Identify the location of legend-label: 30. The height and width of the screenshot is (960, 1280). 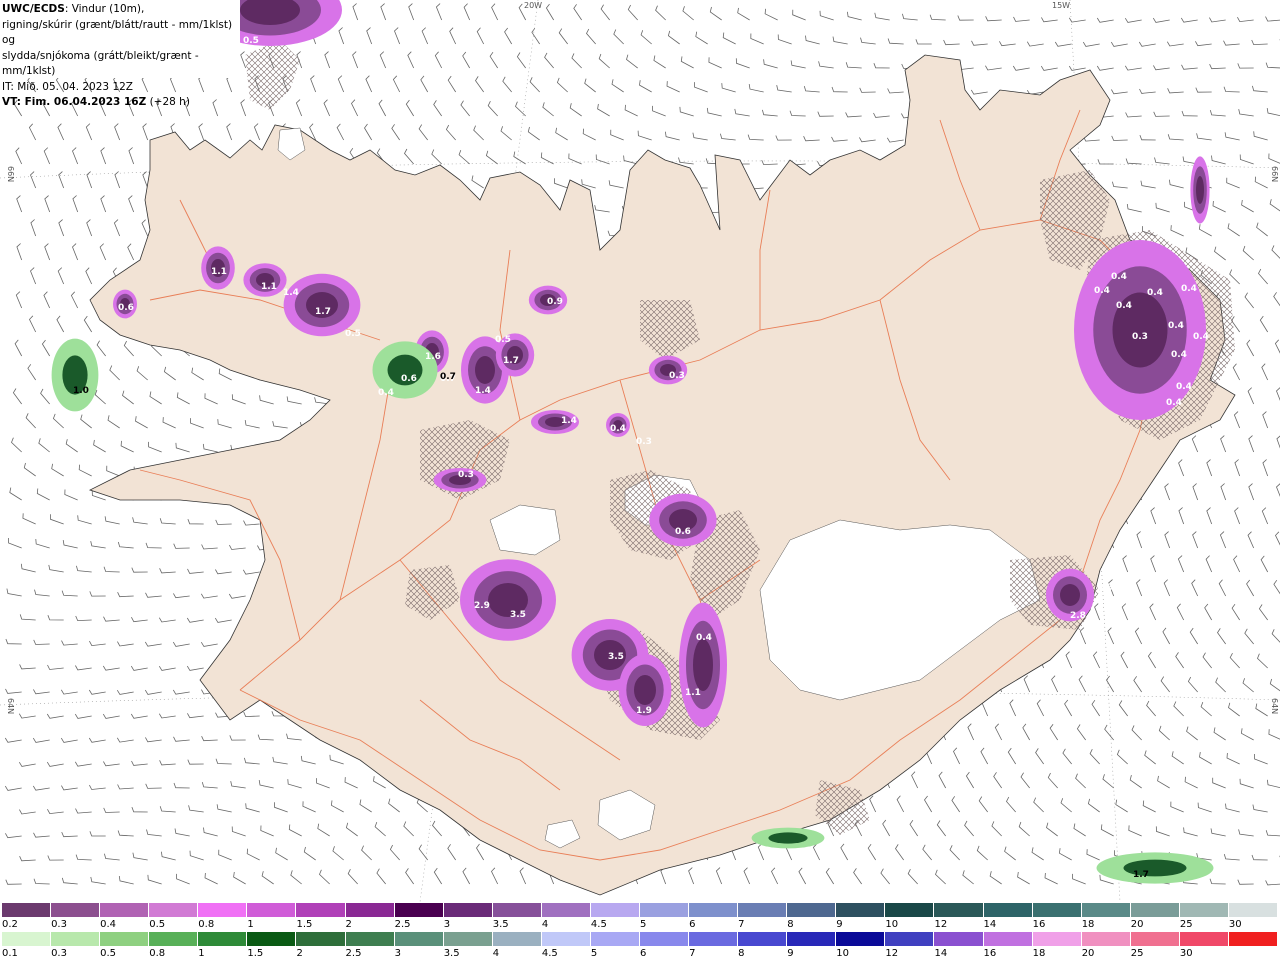
(1186, 953).